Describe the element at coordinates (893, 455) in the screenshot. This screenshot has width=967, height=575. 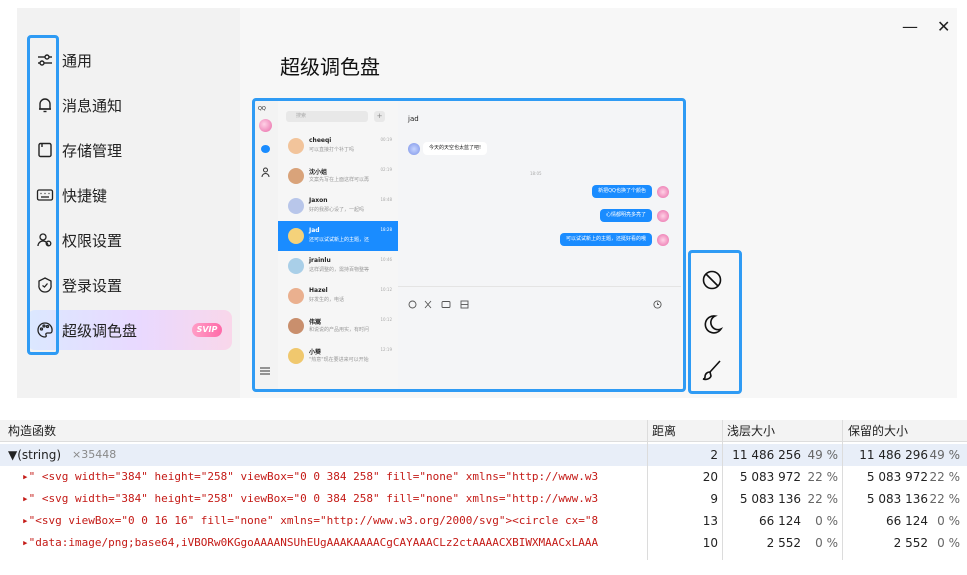
I see `retained-size: 11 486 296` at that location.